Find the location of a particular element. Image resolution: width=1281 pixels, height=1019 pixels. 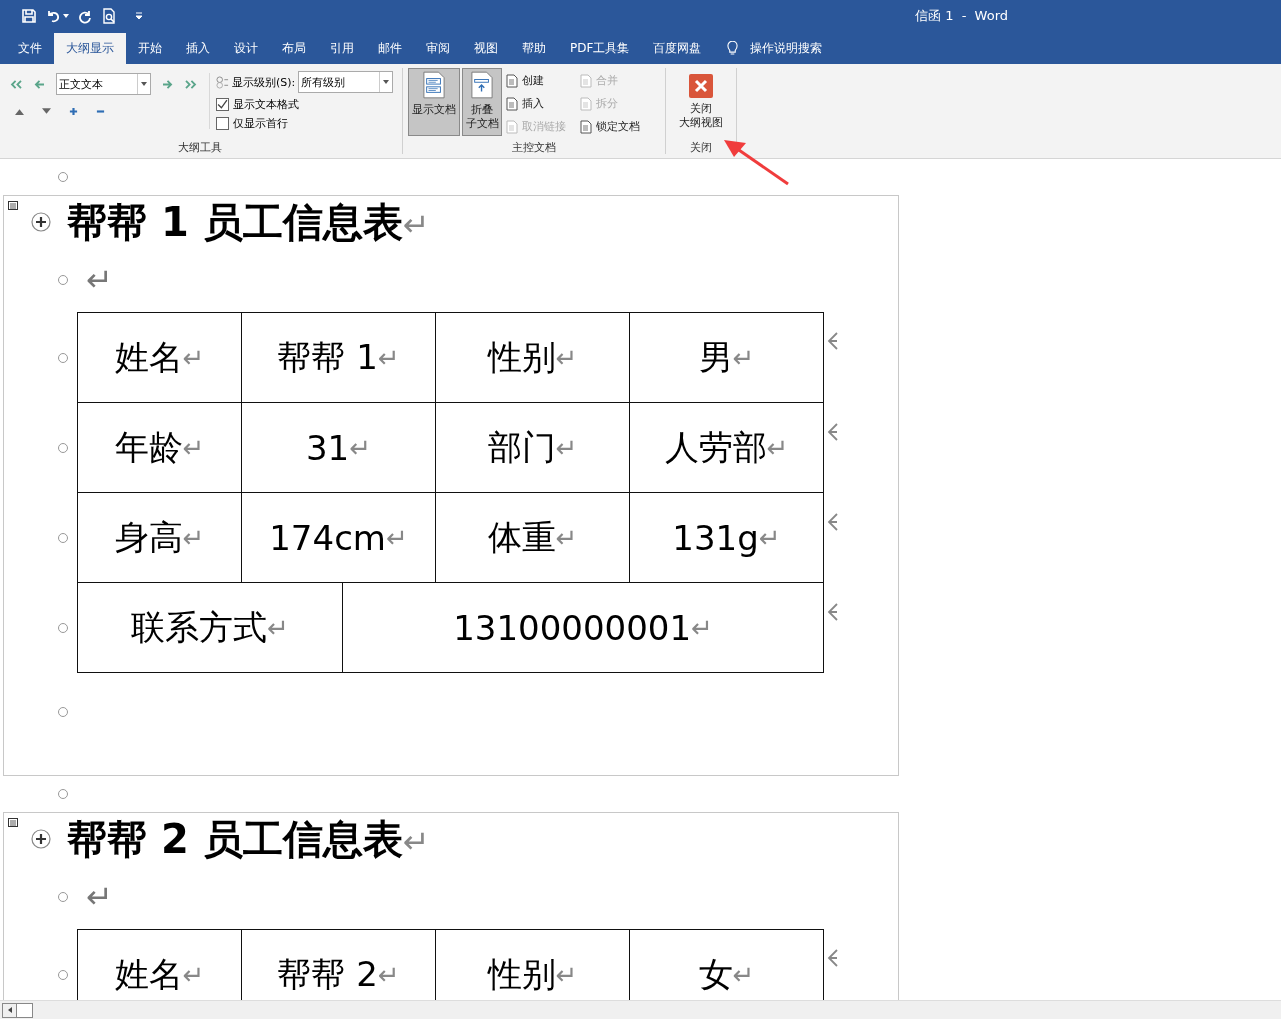

ribbon-tab: PDF工具集 is located at coordinates (600, 48).